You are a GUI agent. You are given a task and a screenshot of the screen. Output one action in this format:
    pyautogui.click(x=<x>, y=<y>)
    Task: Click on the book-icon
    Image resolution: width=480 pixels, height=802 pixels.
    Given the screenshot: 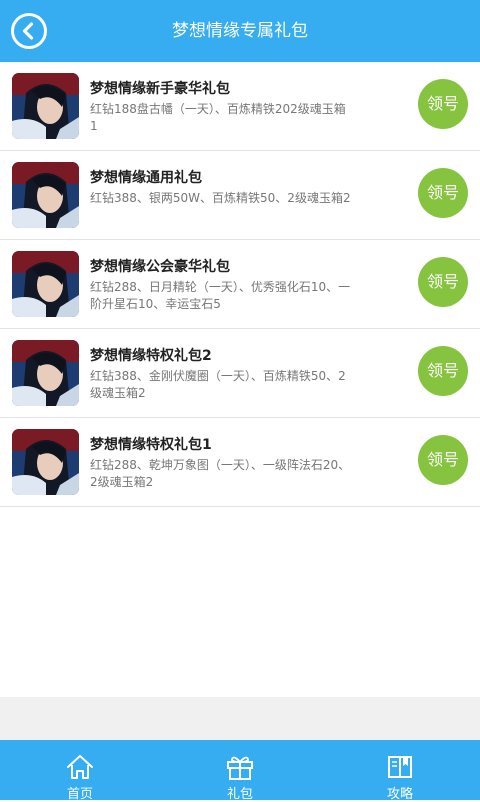 What is the action you would take?
    pyautogui.click(x=400, y=767)
    